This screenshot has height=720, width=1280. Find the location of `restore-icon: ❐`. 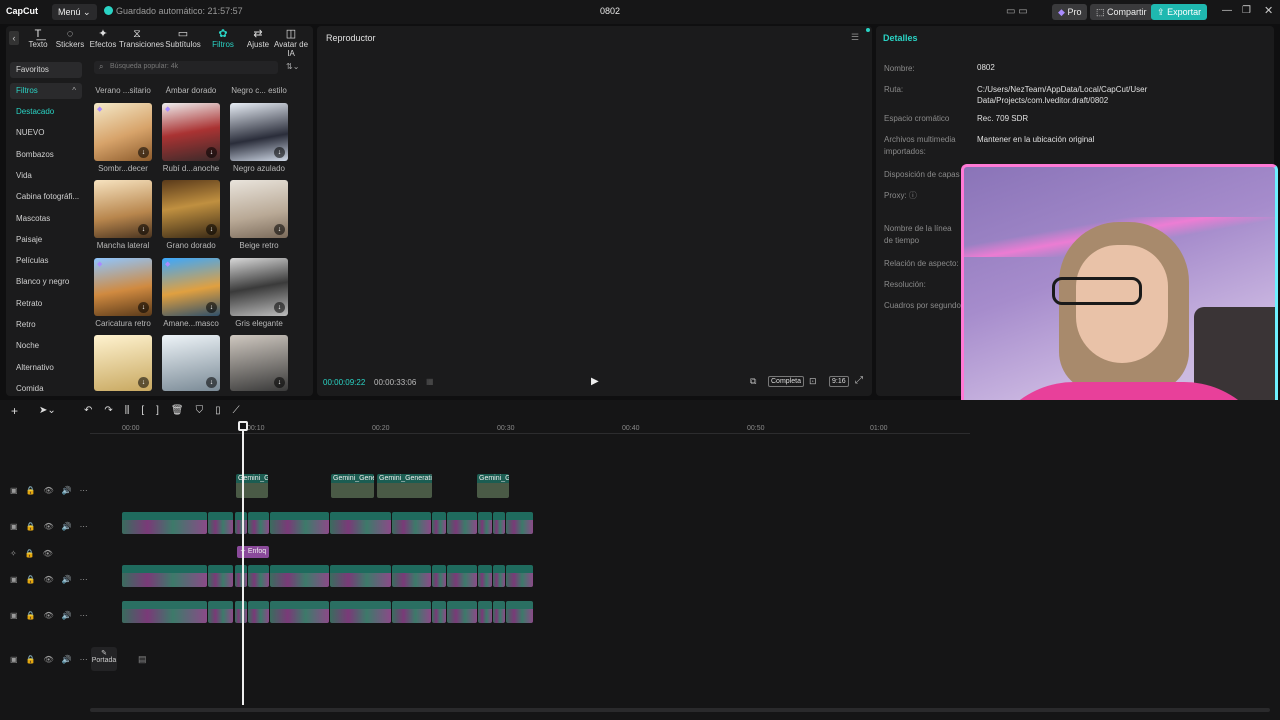

restore-icon: ❐ is located at coordinates (1246, 10).